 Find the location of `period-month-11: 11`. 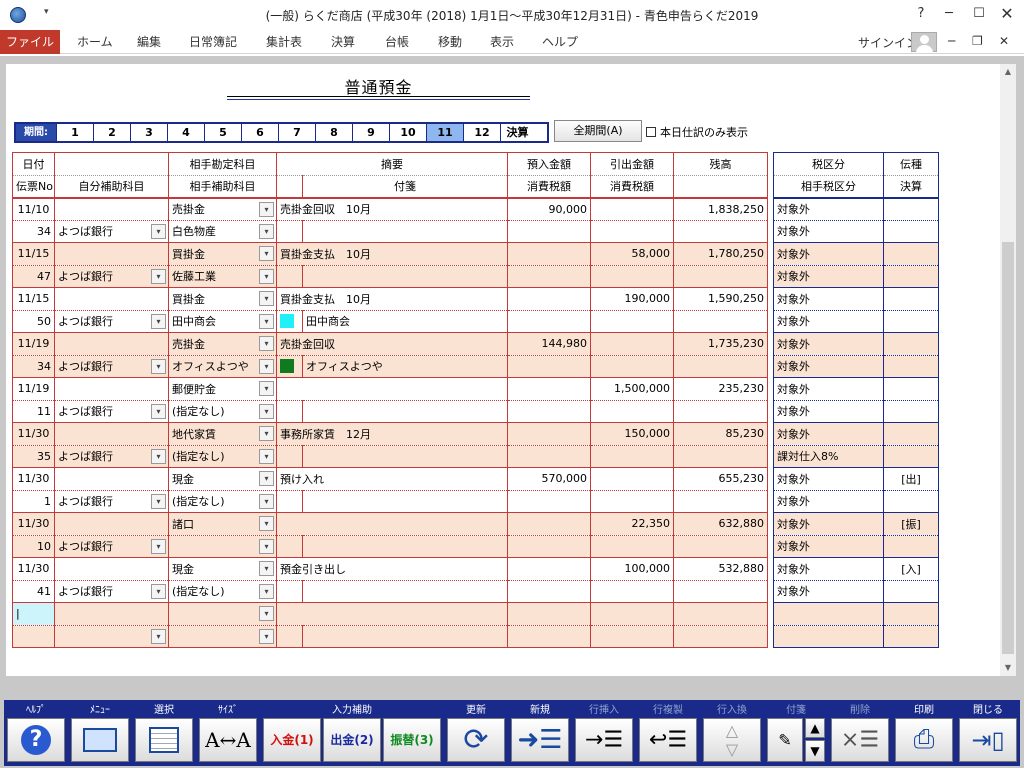

period-month-11: 11 is located at coordinates (444, 132).